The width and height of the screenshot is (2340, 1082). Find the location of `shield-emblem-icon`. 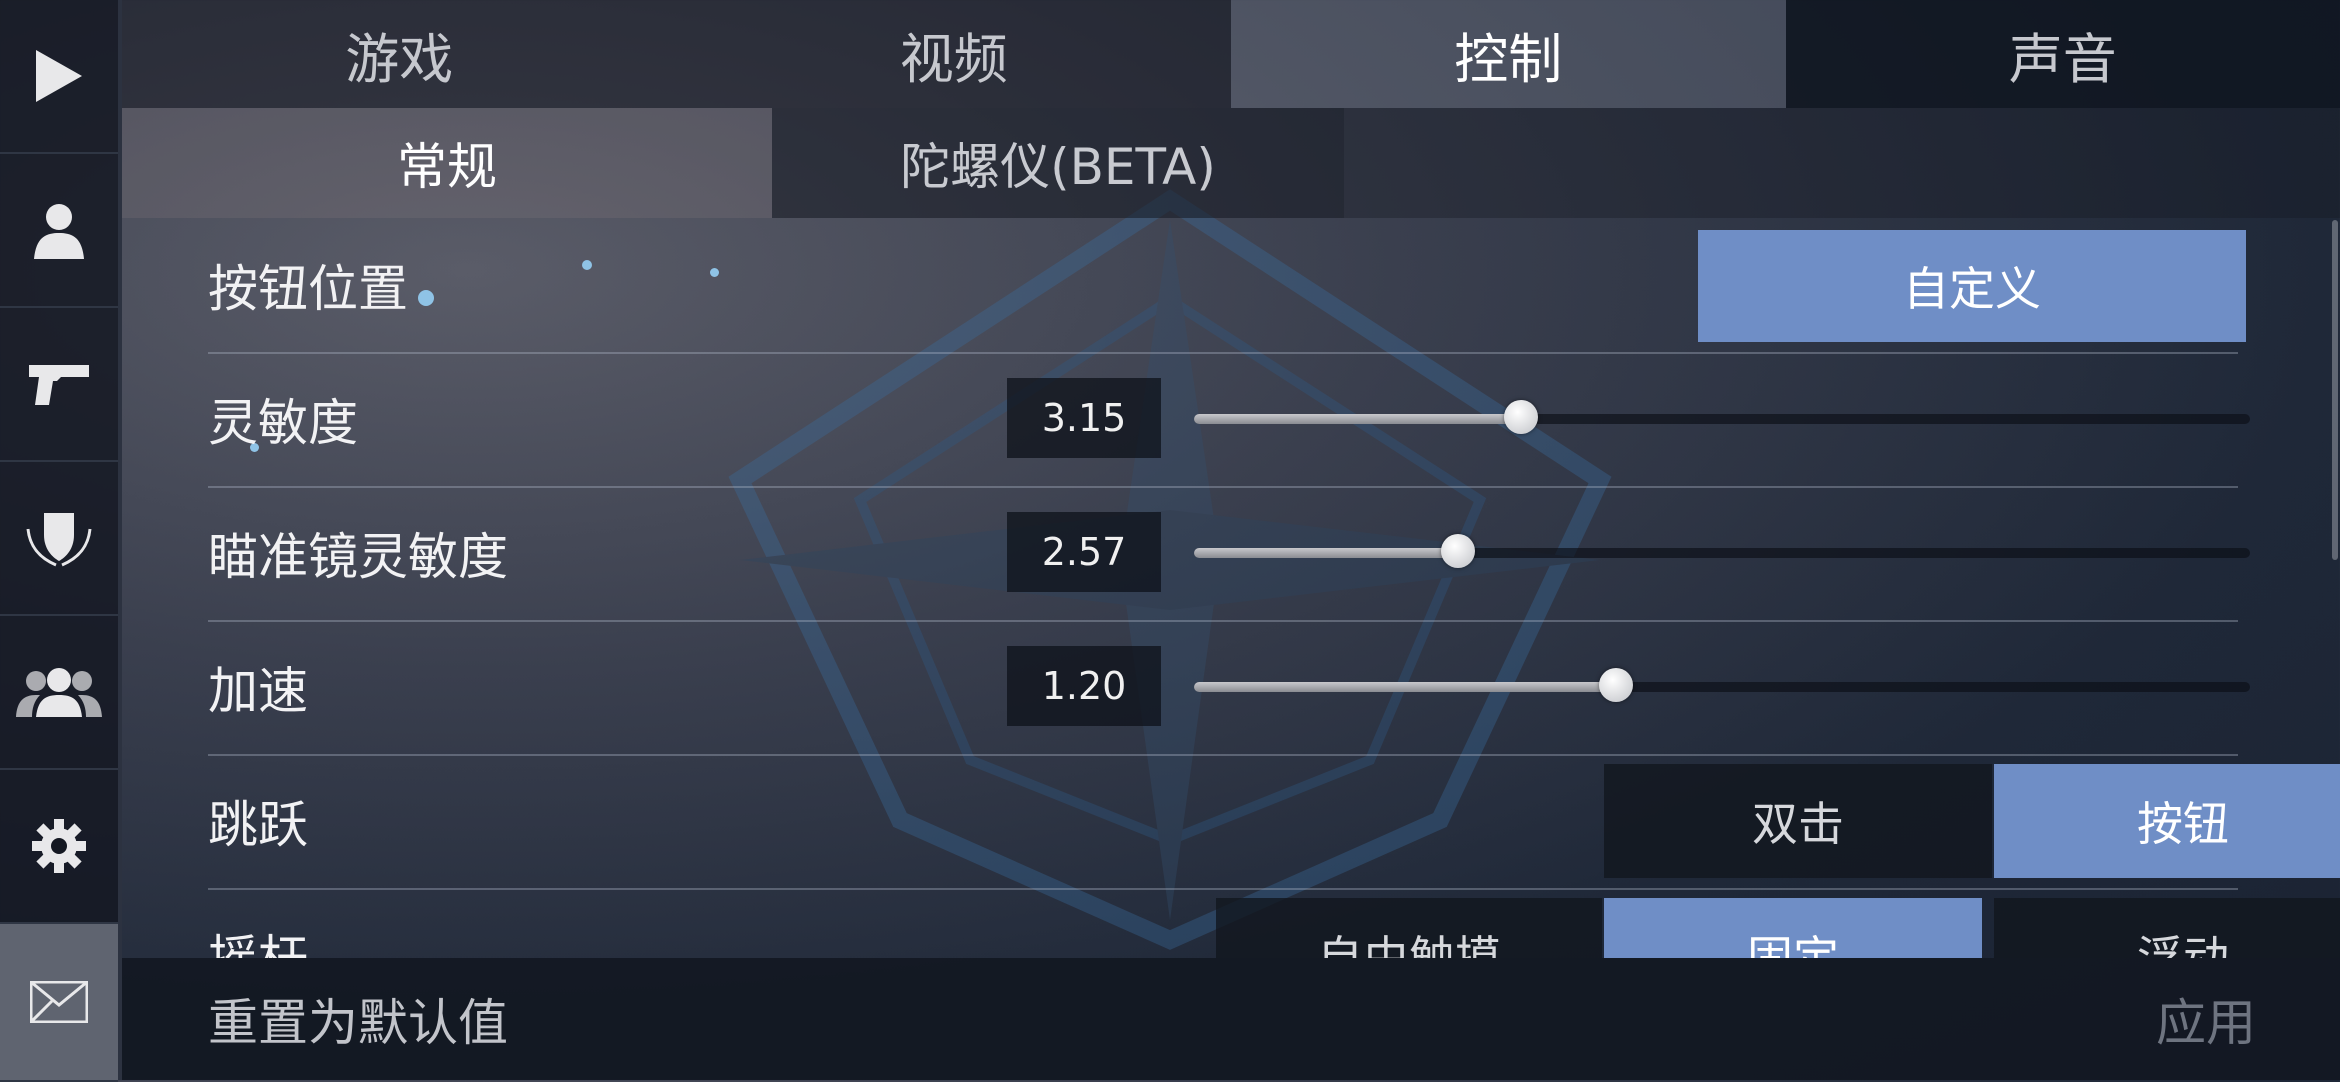

shield-emblem-icon is located at coordinates (59, 538).